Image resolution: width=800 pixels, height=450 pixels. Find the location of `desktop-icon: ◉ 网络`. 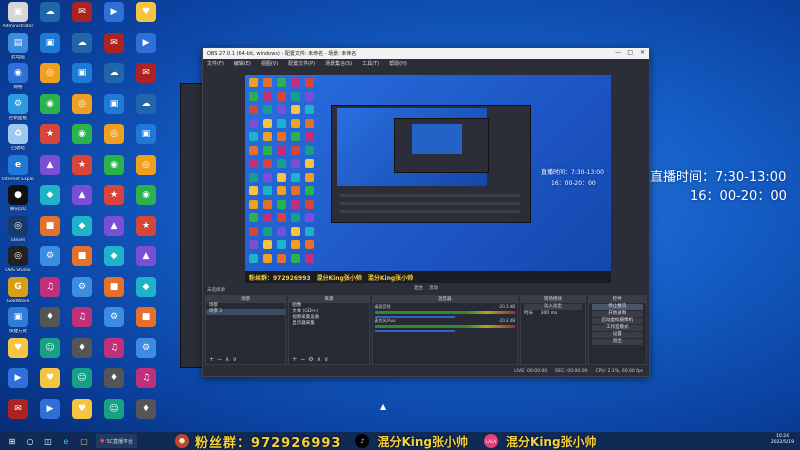

desktop-icon: ◉ 网络 is located at coordinates (18, 76).